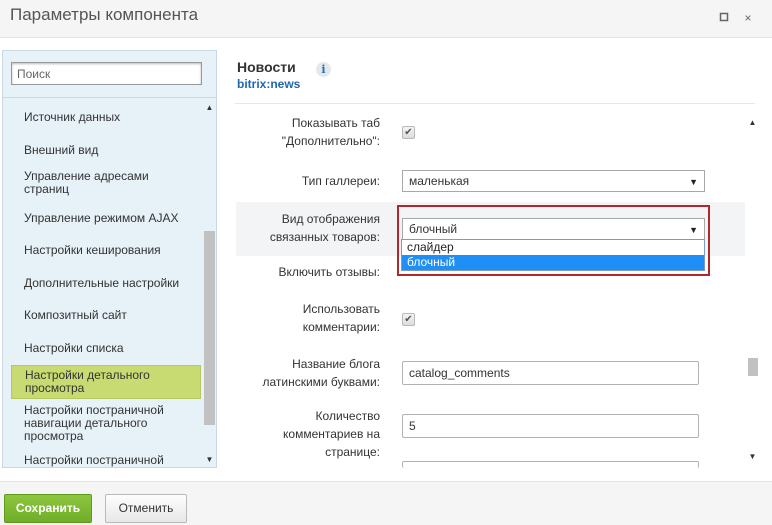 The width and height of the screenshot is (772, 525). Describe the element at coordinates (330, 132) in the screenshot. I see `show-tab-label: Показывать таб "Дополнительно":` at that location.